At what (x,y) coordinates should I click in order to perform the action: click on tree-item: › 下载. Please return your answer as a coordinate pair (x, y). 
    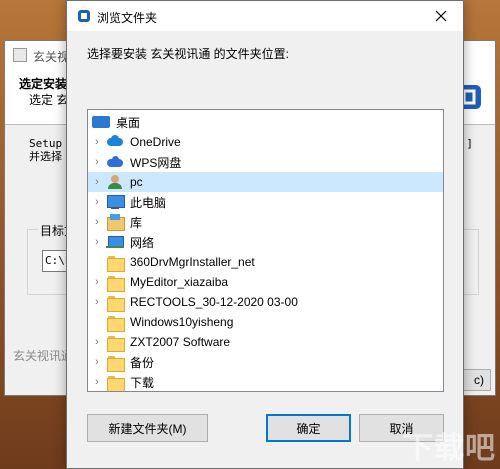
    Looking at the image, I should click on (265, 381).